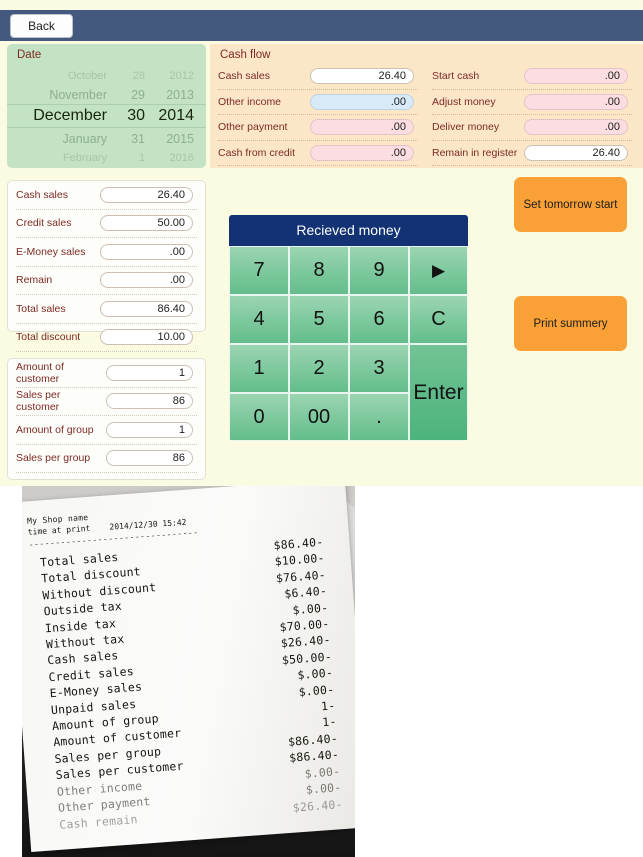  What do you see at coordinates (51, 251) in the screenshot?
I see `field-label: E-Money sales` at bounding box center [51, 251].